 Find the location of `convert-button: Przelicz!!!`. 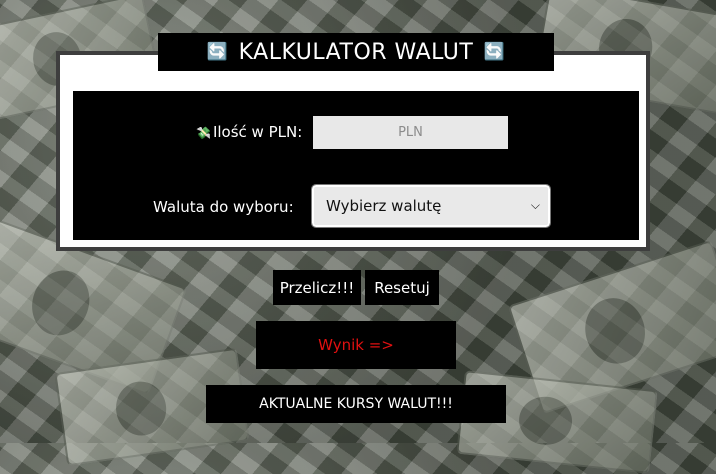

convert-button: Przelicz!!! is located at coordinates (317, 287).